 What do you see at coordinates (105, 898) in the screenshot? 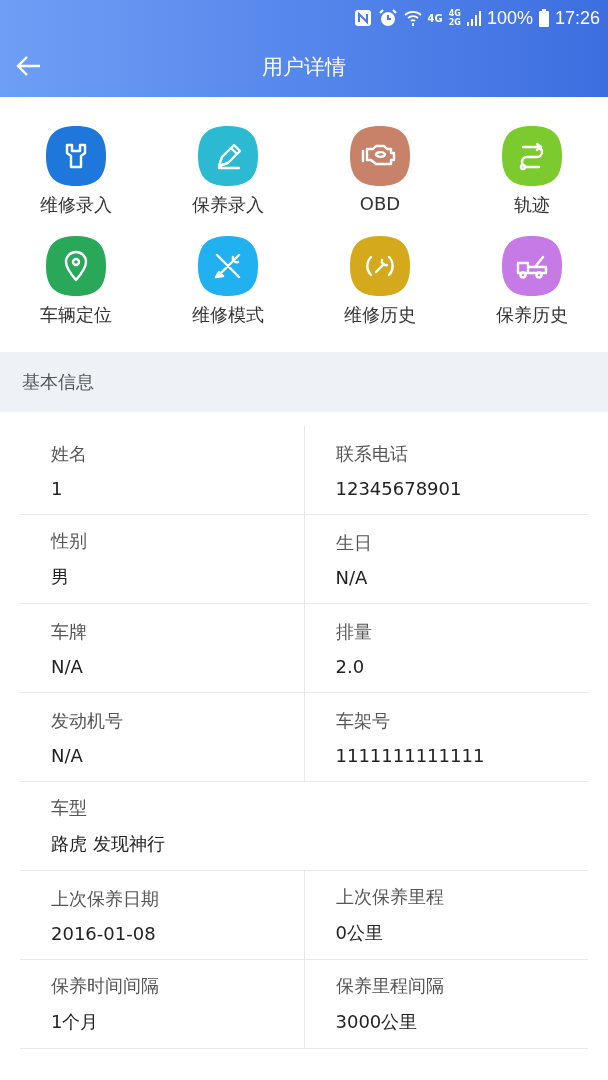
I see `field-label: 上次保养日期` at bounding box center [105, 898].